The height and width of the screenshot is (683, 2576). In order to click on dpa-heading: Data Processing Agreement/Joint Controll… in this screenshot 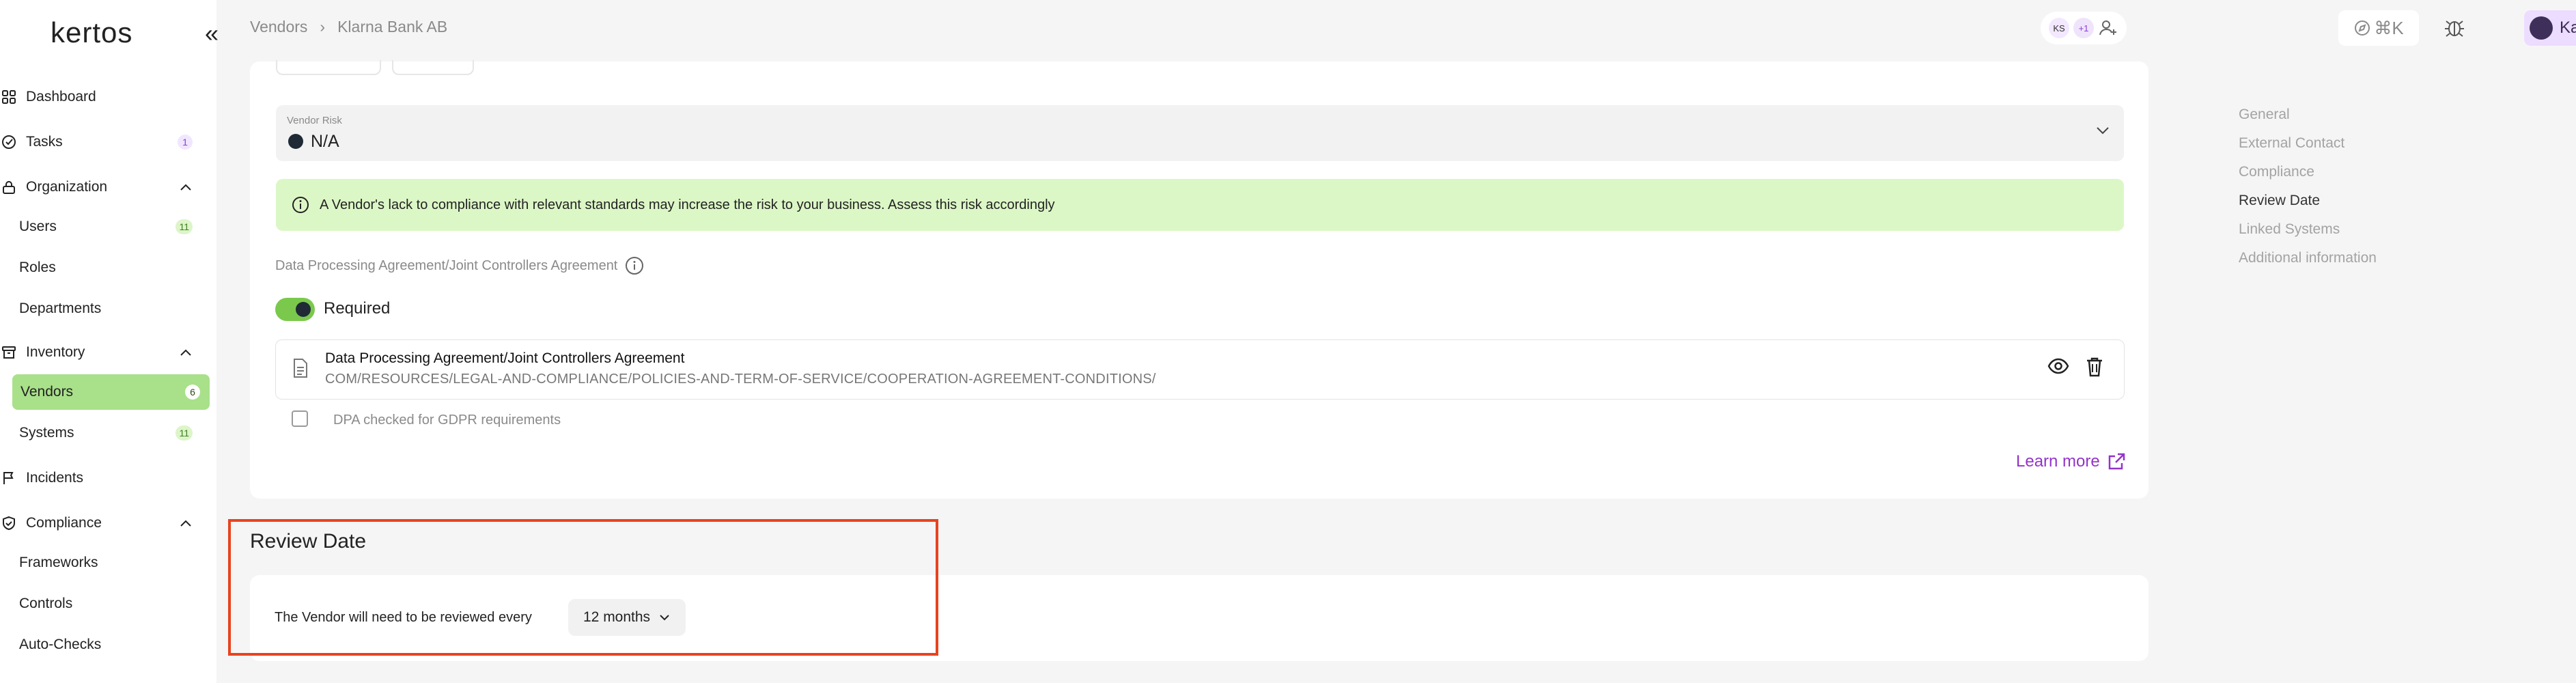, I will do `click(460, 266)`.